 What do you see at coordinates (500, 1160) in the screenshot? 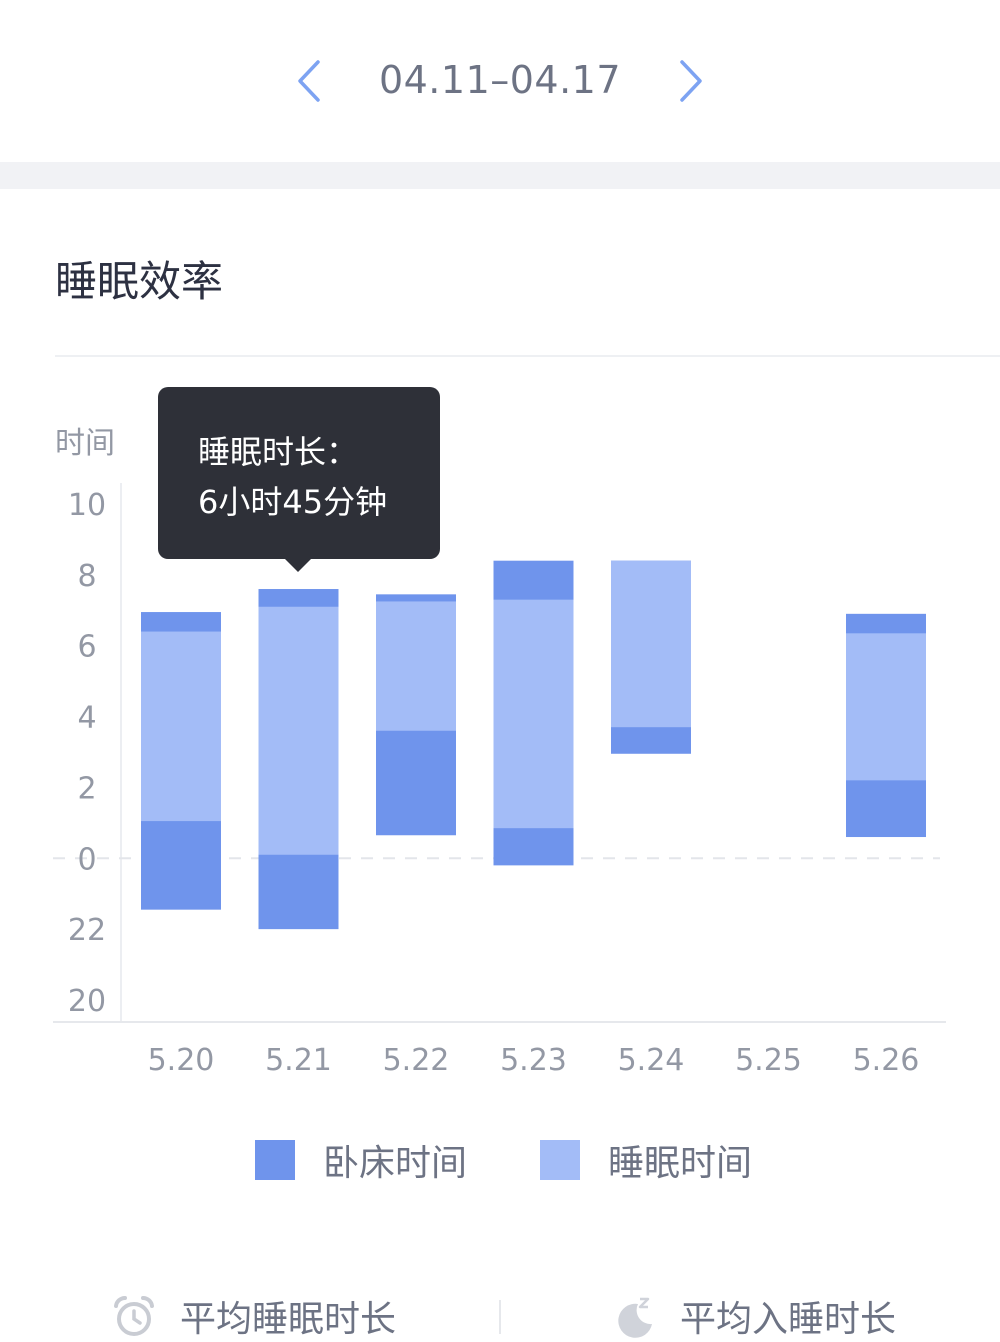
I see `chart-legend: 卧床时间 睡眠时间` at bounding box center [500, 1160].